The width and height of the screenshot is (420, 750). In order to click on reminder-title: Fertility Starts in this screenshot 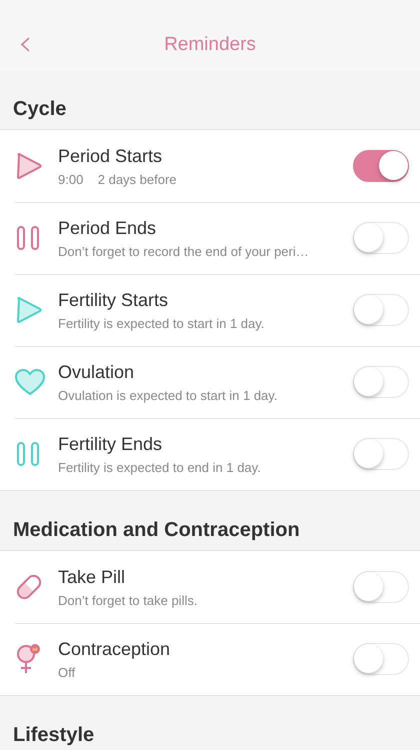, I will do `click(114, 300)`.